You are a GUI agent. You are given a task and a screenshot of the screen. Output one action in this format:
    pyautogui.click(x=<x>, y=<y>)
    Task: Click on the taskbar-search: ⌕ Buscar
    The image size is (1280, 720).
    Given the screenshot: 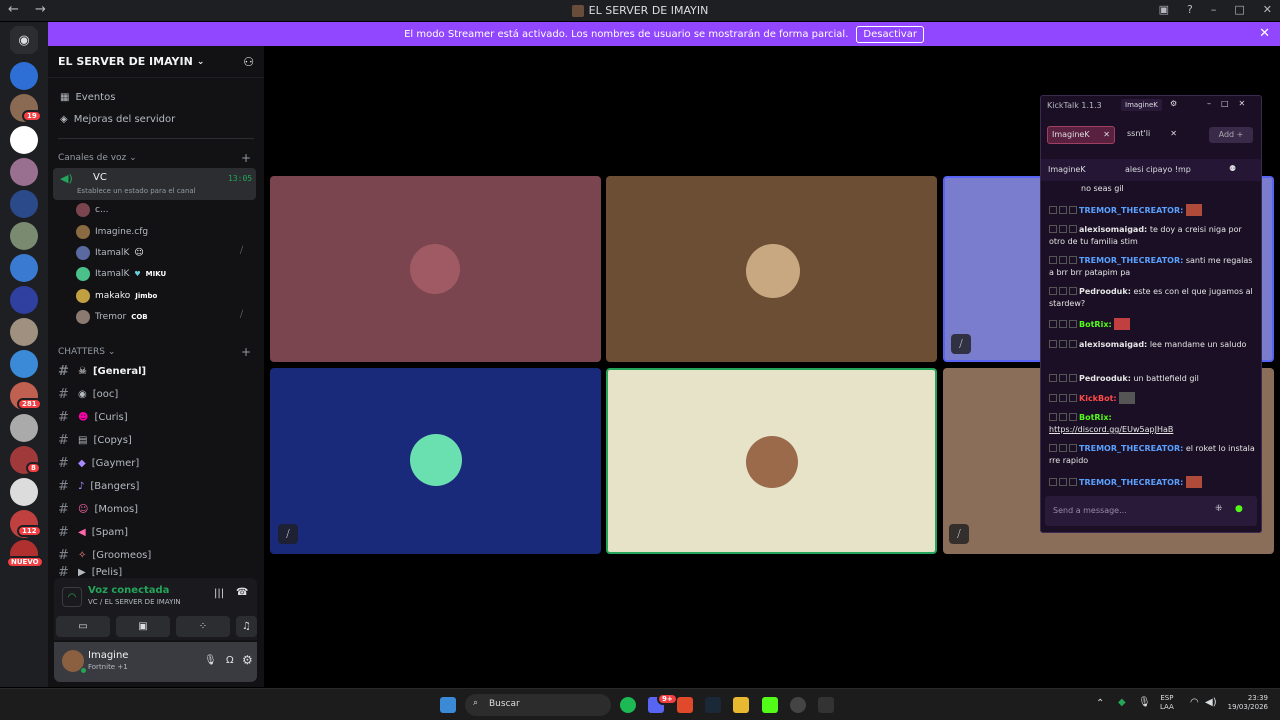 What is the action you would take?
    pyautogui.click(x=538, y=705)
    